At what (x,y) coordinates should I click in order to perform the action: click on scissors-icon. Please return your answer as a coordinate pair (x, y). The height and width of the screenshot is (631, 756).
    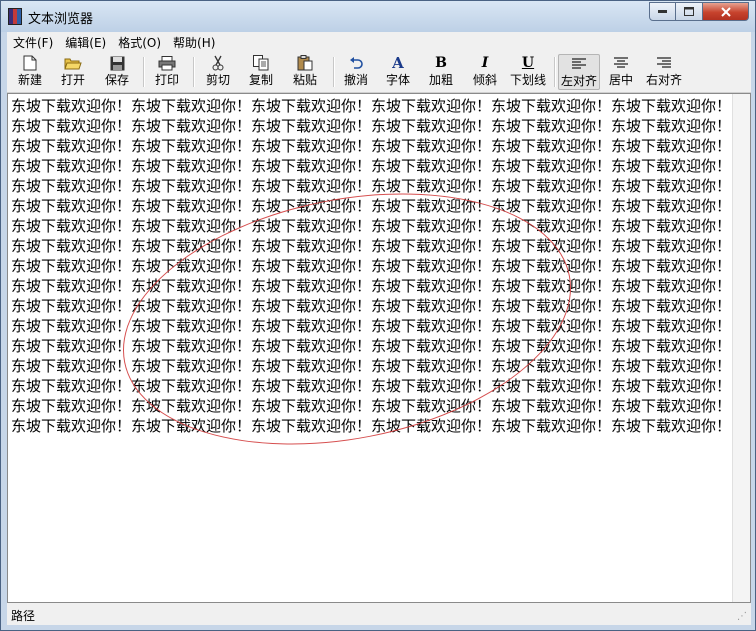
    Looking at the image, I should click on (218, 63).